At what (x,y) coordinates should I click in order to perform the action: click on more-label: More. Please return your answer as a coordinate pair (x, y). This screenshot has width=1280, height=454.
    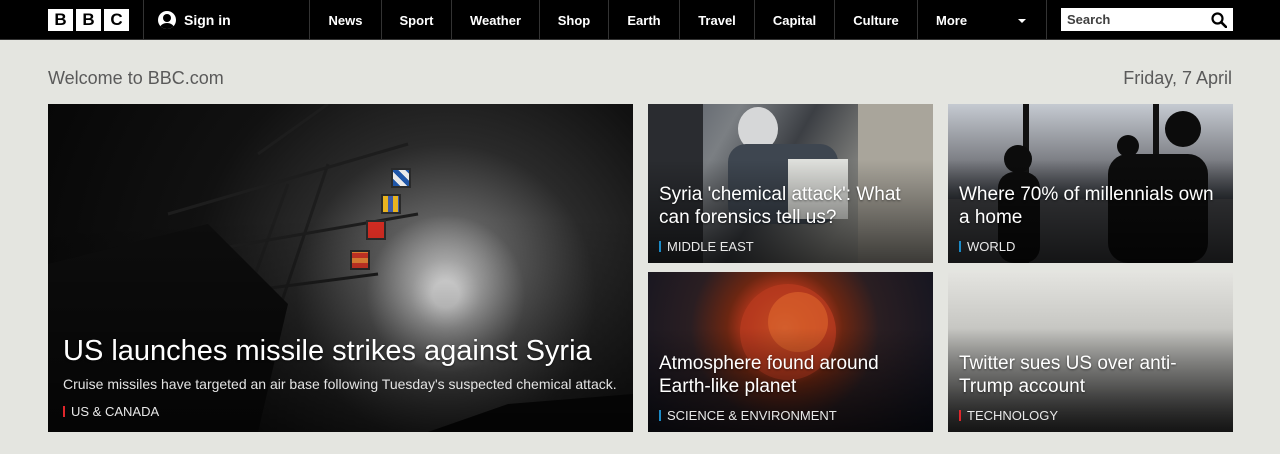
    Looking at the image, I should click on (952, 20).